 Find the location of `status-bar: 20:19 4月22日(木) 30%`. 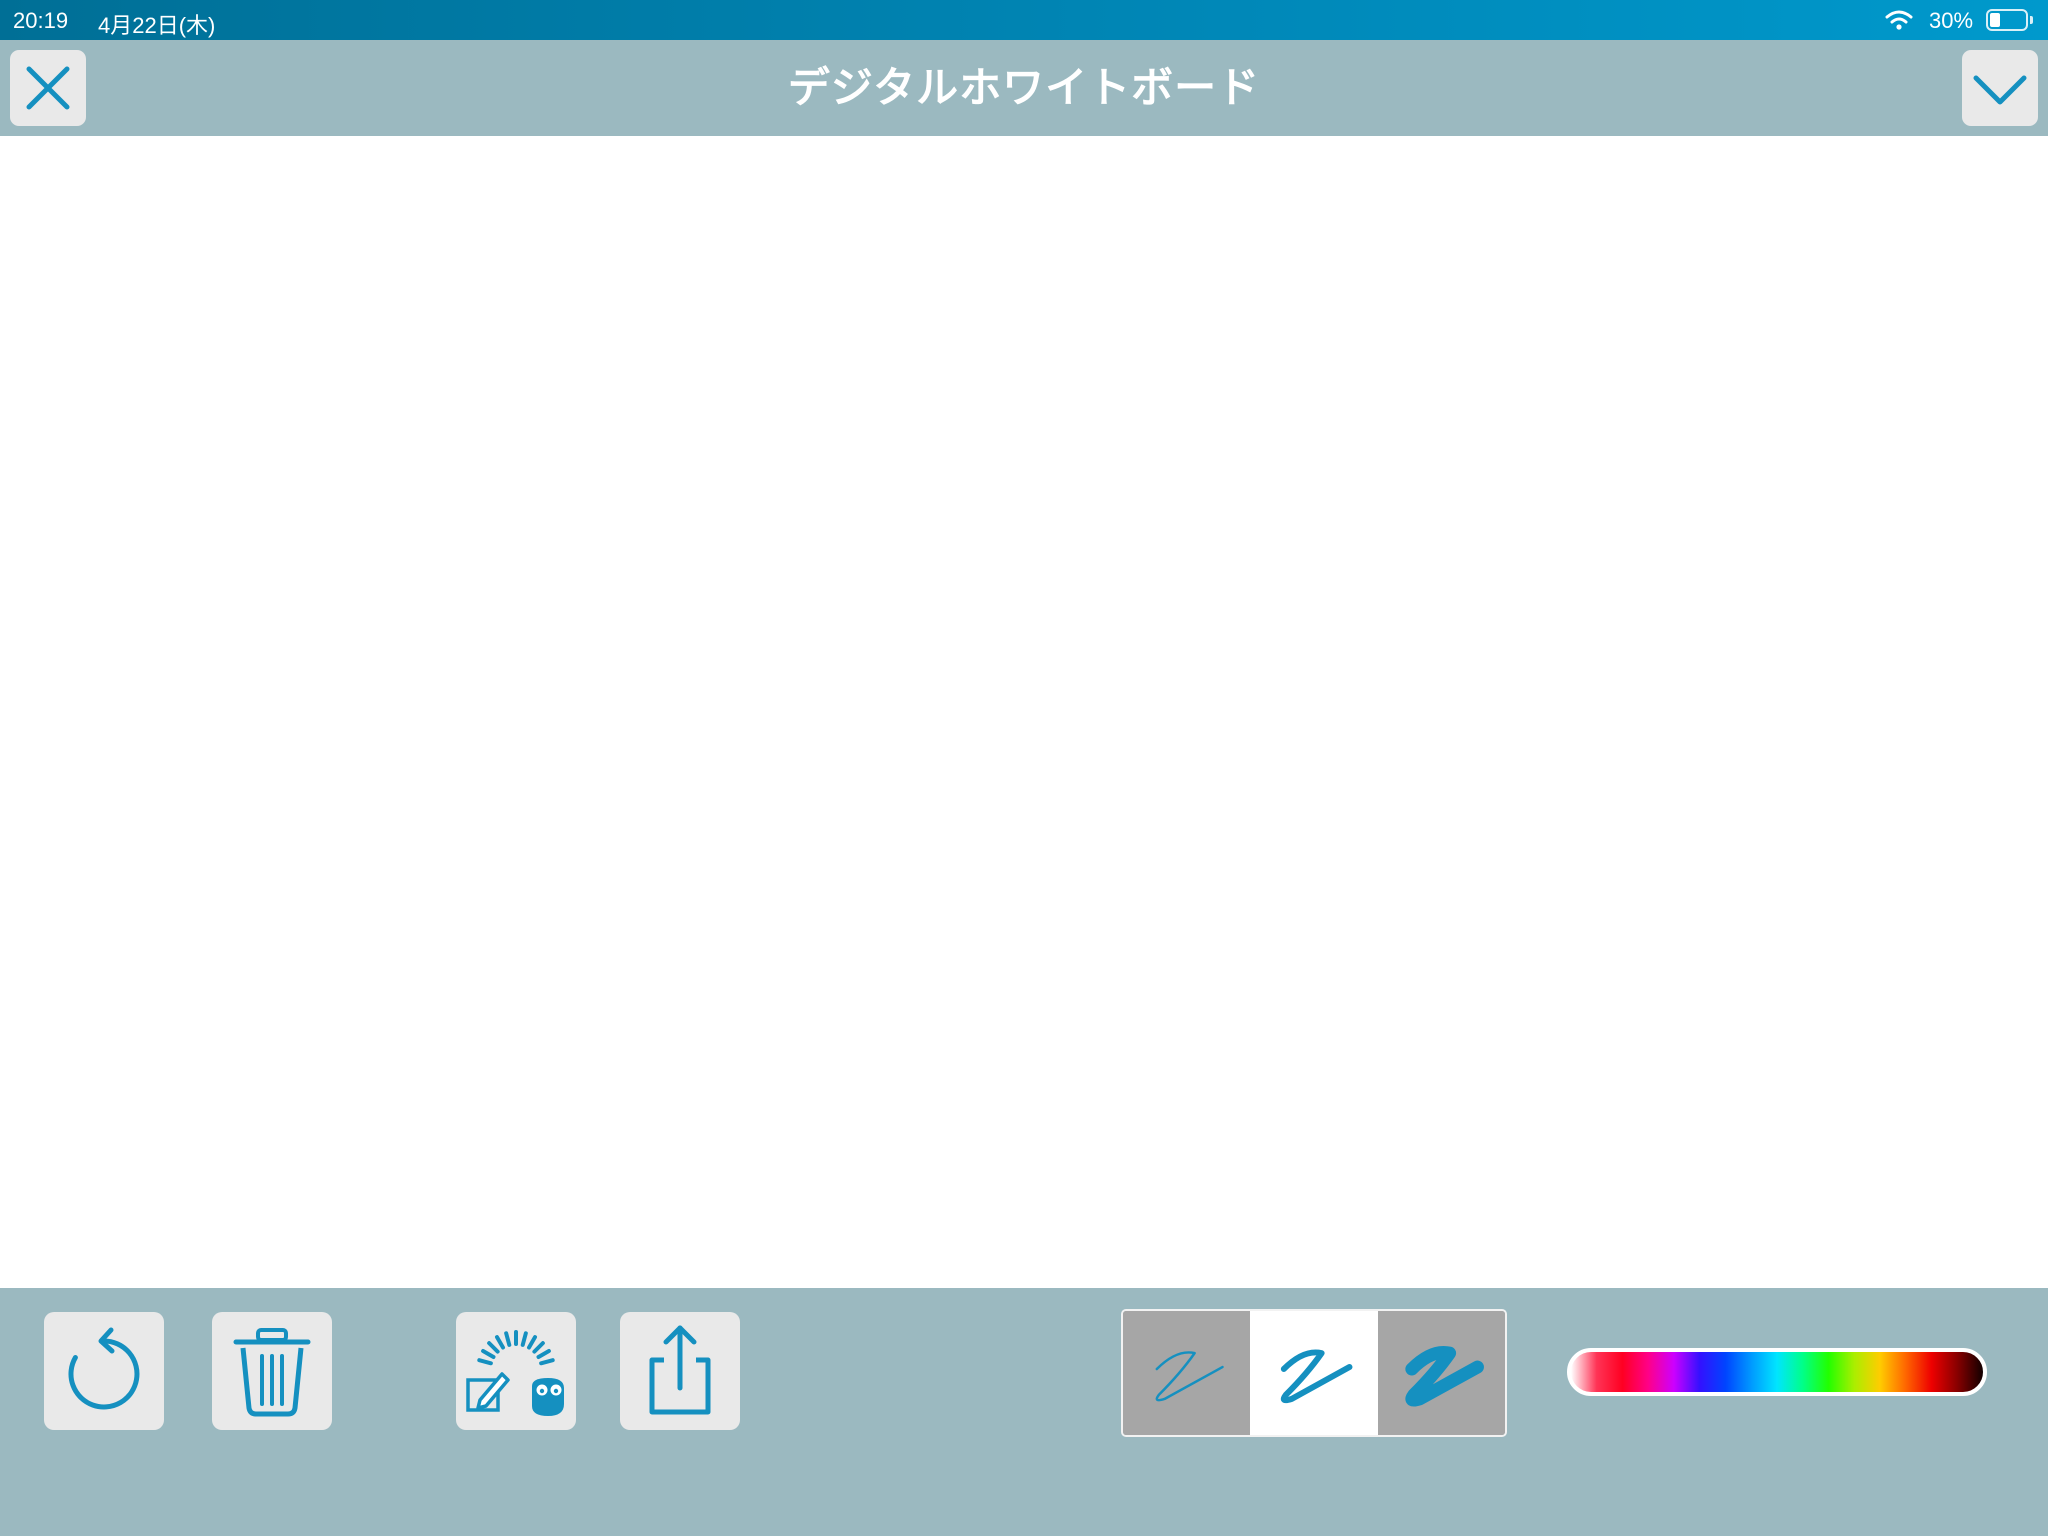

status-bar: 20:19 4月22日(木) 30% is located at coordinates (1024, 20).